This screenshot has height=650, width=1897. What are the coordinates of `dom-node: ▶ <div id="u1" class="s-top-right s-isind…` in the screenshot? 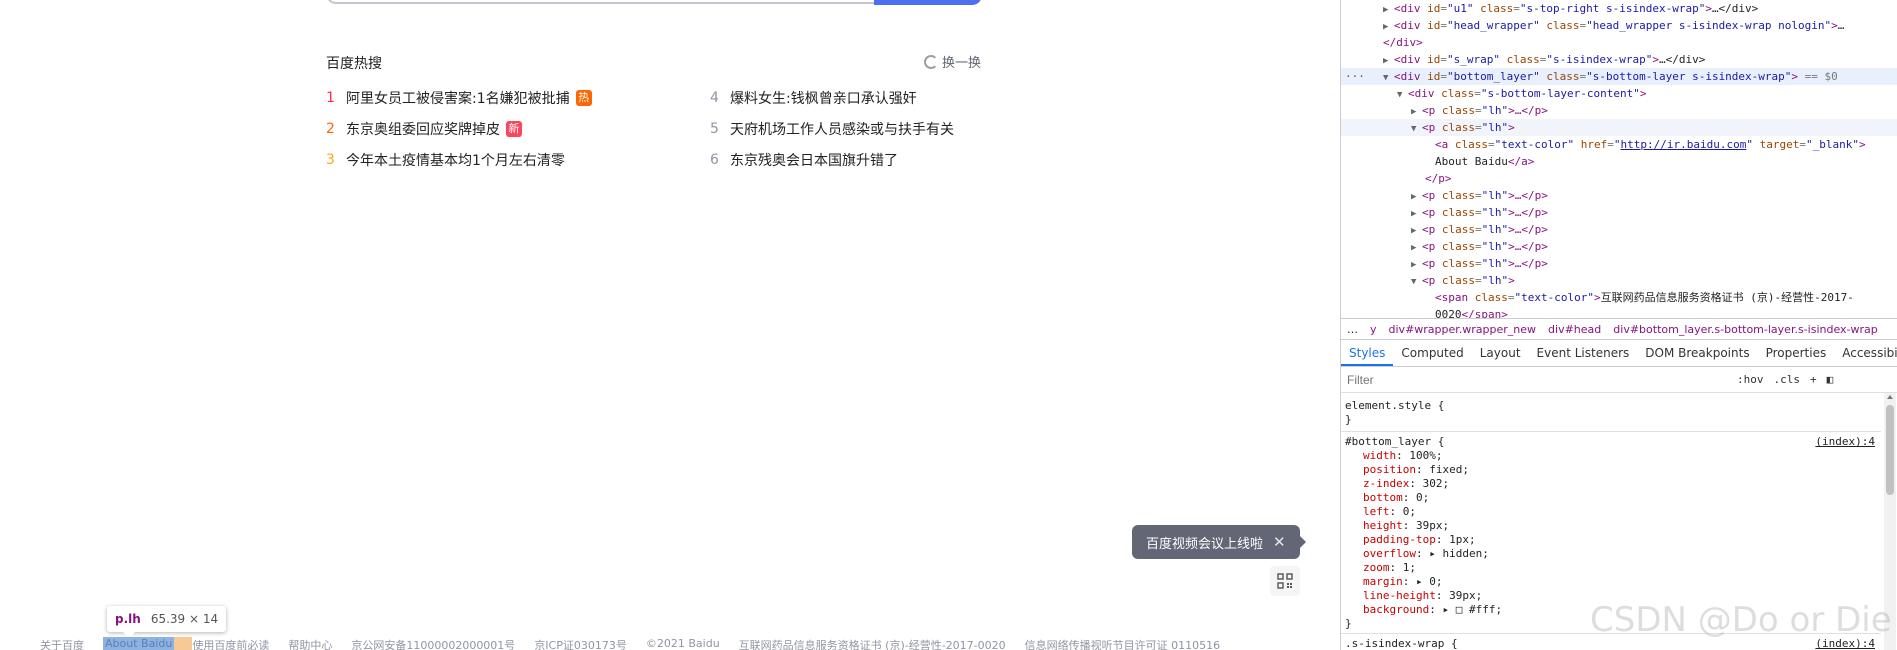 It's located at (1619, 8).